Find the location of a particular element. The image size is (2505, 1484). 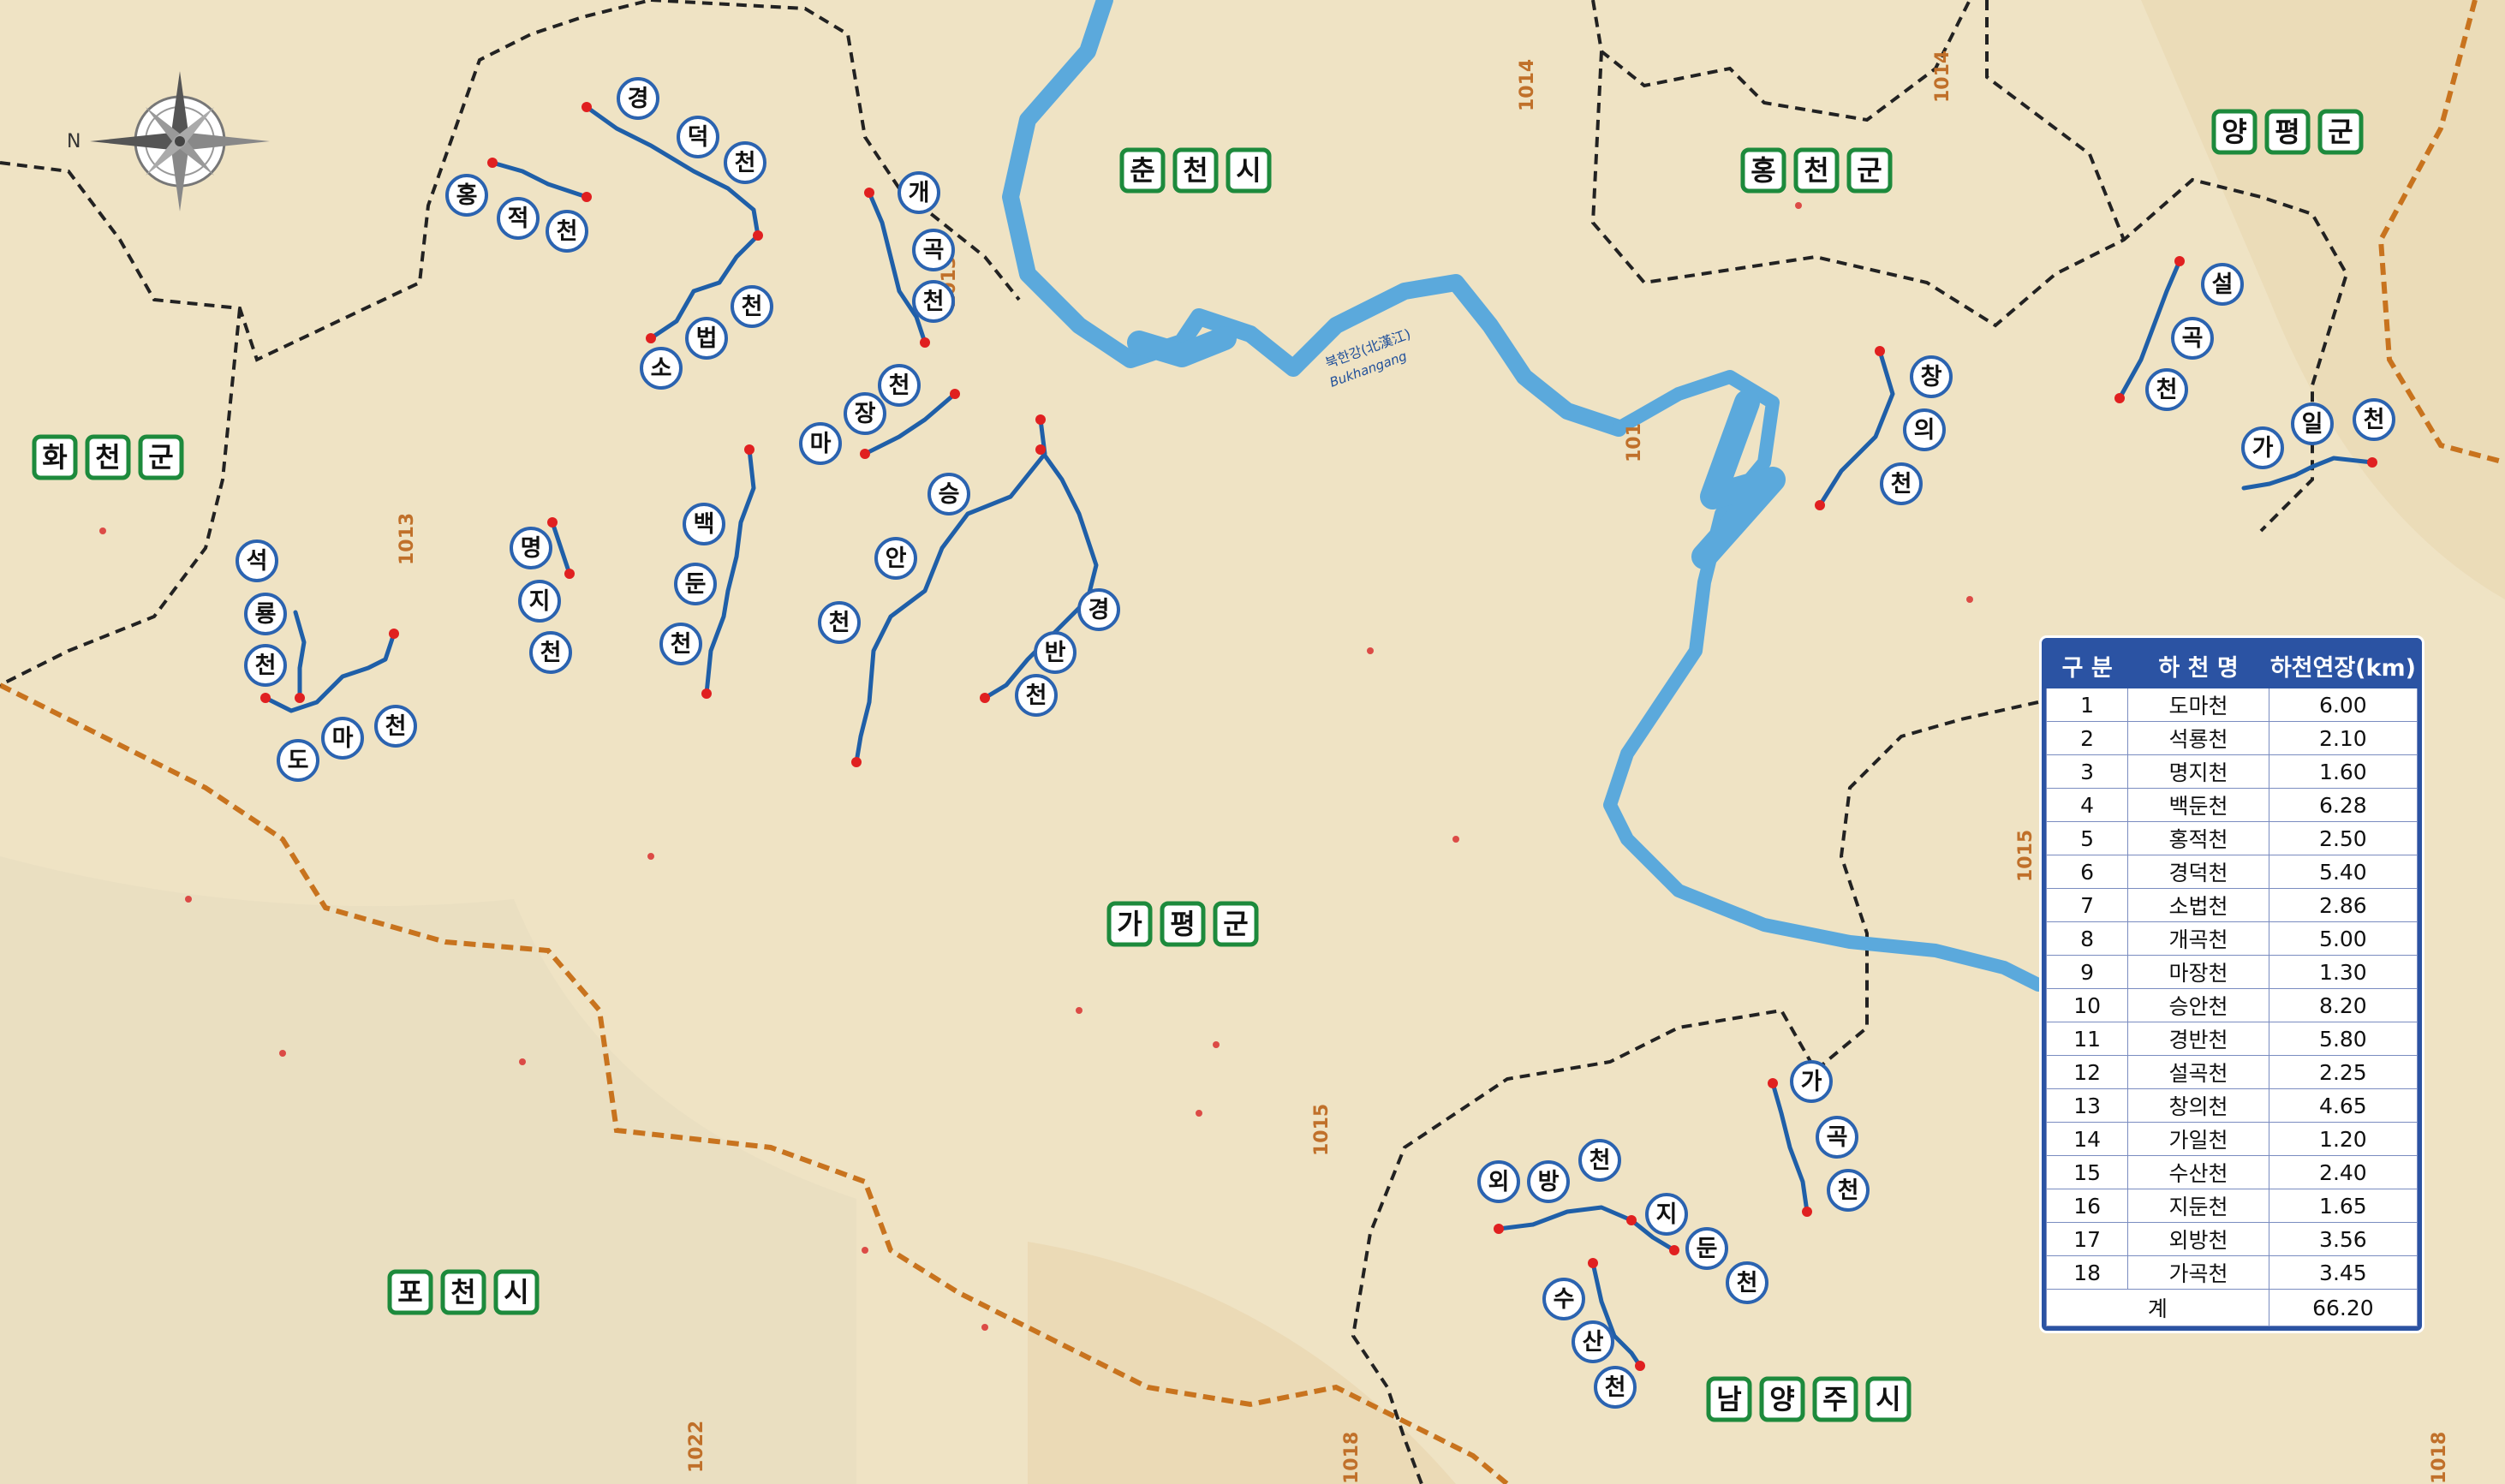

region-label-pocheon: 포 is located at coordinates (410, 1292).